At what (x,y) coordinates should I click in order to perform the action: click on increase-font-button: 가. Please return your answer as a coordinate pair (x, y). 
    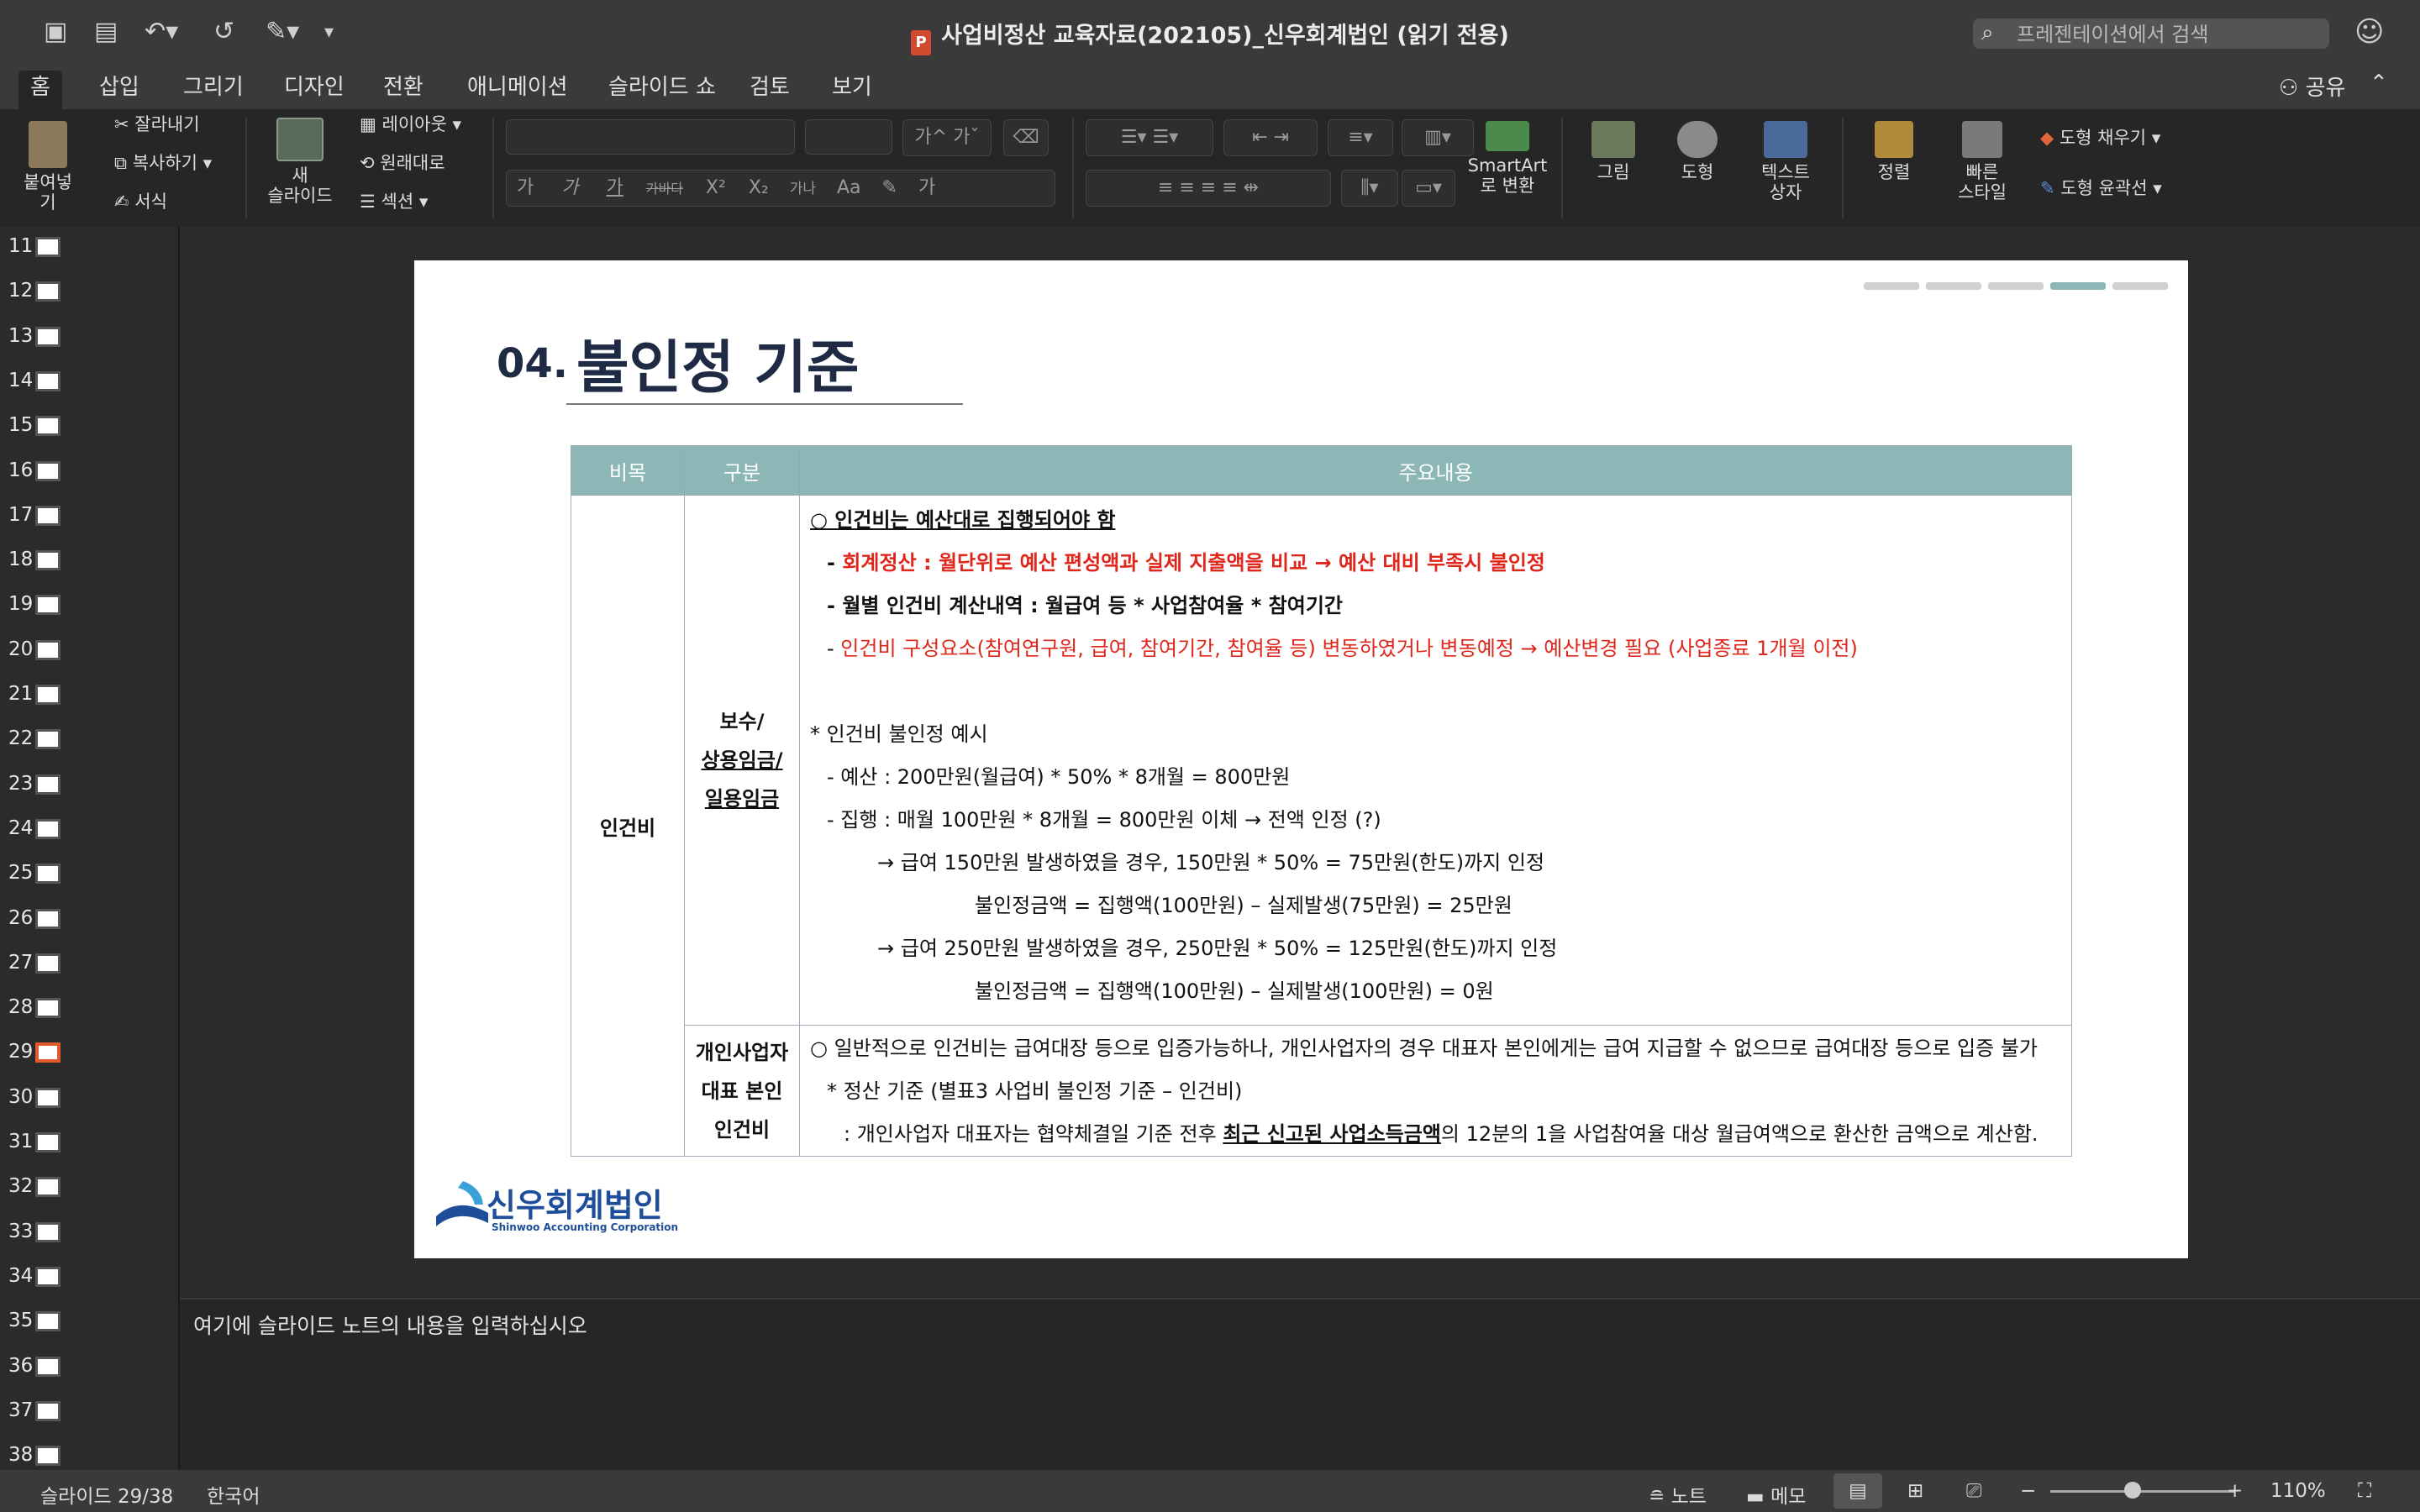
    Looking at the image, I should click on (924, 137).